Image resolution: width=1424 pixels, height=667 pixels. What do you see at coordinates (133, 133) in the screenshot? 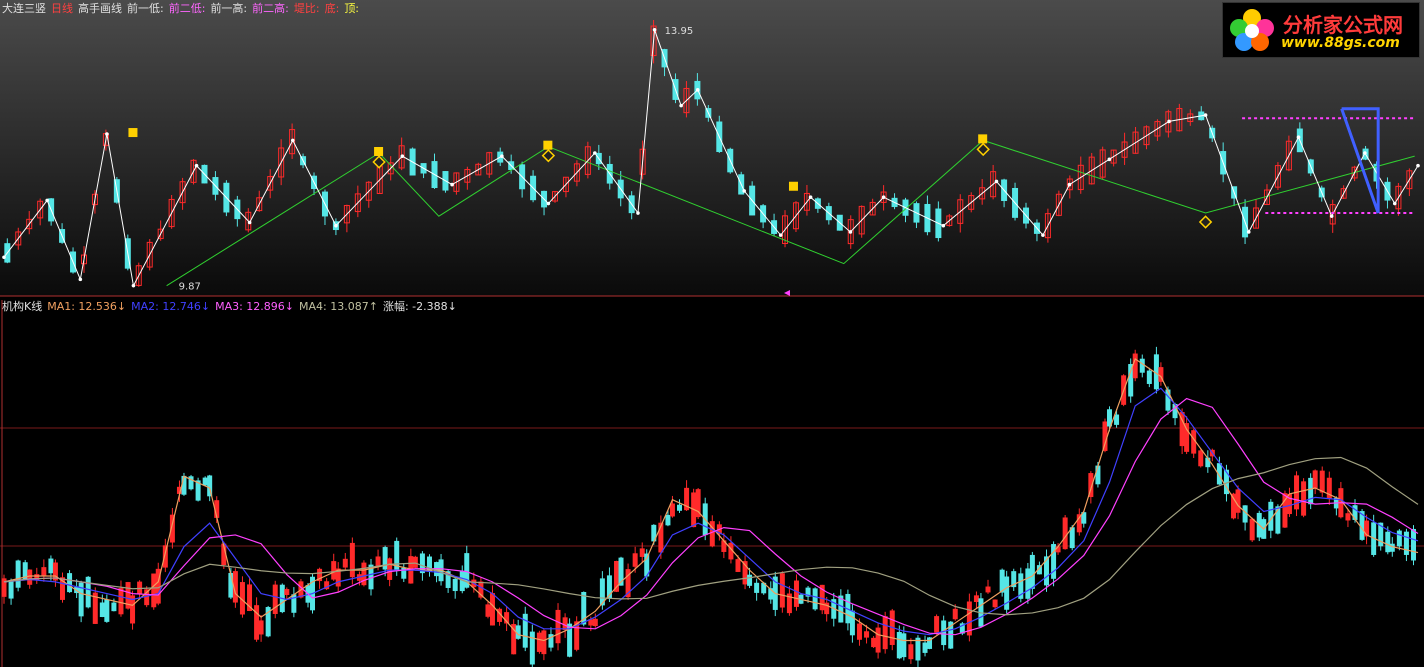
I see `top-flag-icon` at bounding box center [133, 133].